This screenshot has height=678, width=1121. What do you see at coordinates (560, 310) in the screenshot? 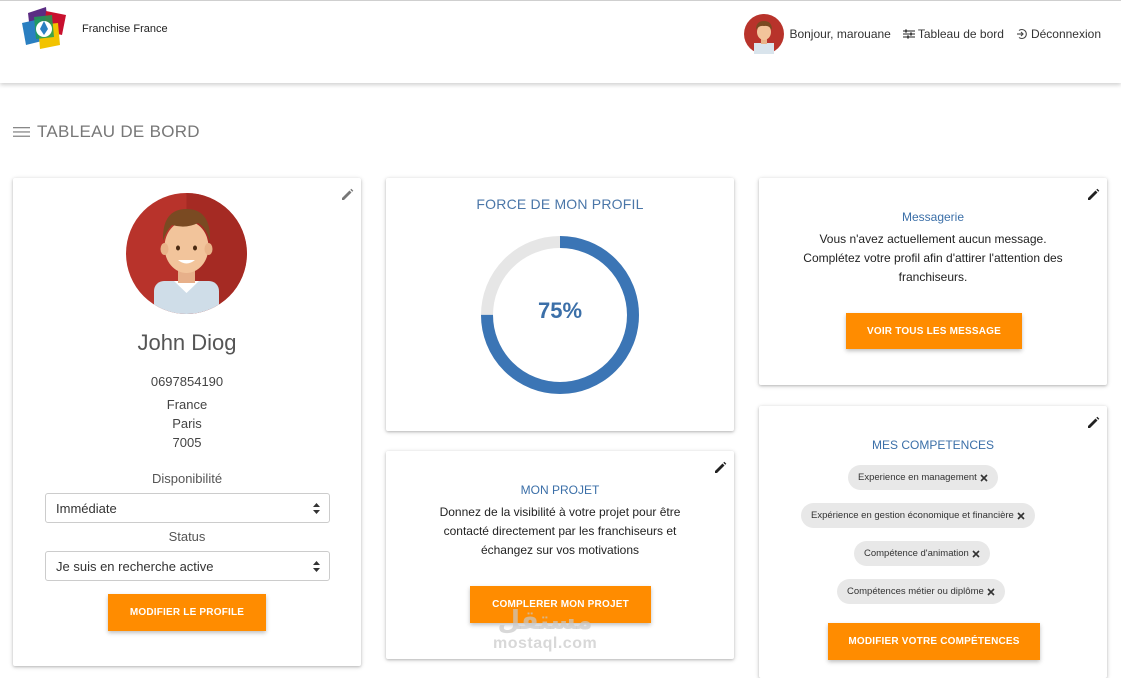
I see `profile-strength-value: 75%` at bounding box center [560, 310].